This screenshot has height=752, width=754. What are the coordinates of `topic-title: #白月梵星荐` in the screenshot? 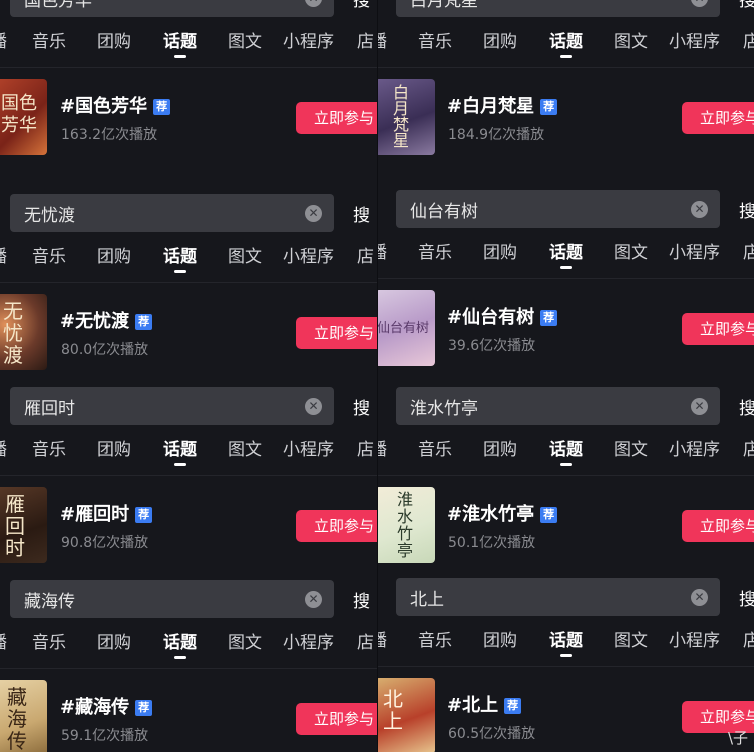 It's located at (502, 105).